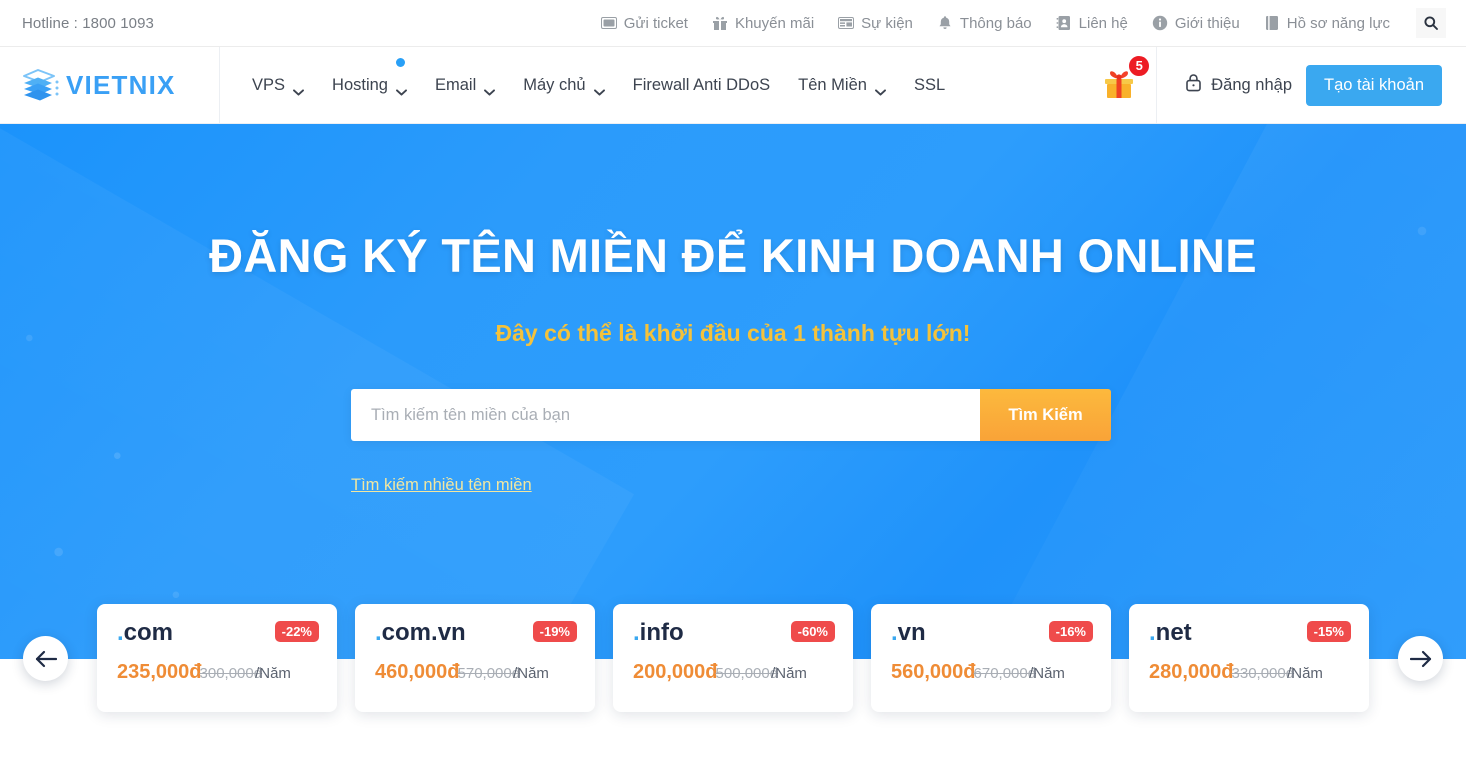 This screenshot has width=1466, height=774. I want to click on topnav-item-gioi-thieu: Giới thiệu, so click(1196, 23).